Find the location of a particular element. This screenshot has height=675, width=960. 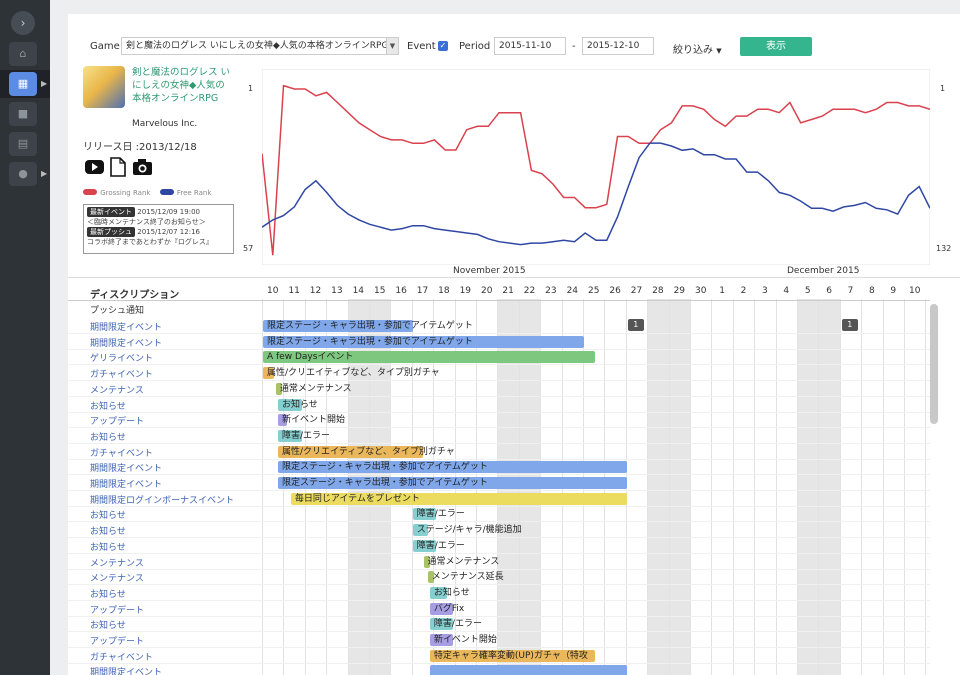

user-icon: ● is located at coordinates (23, 174).